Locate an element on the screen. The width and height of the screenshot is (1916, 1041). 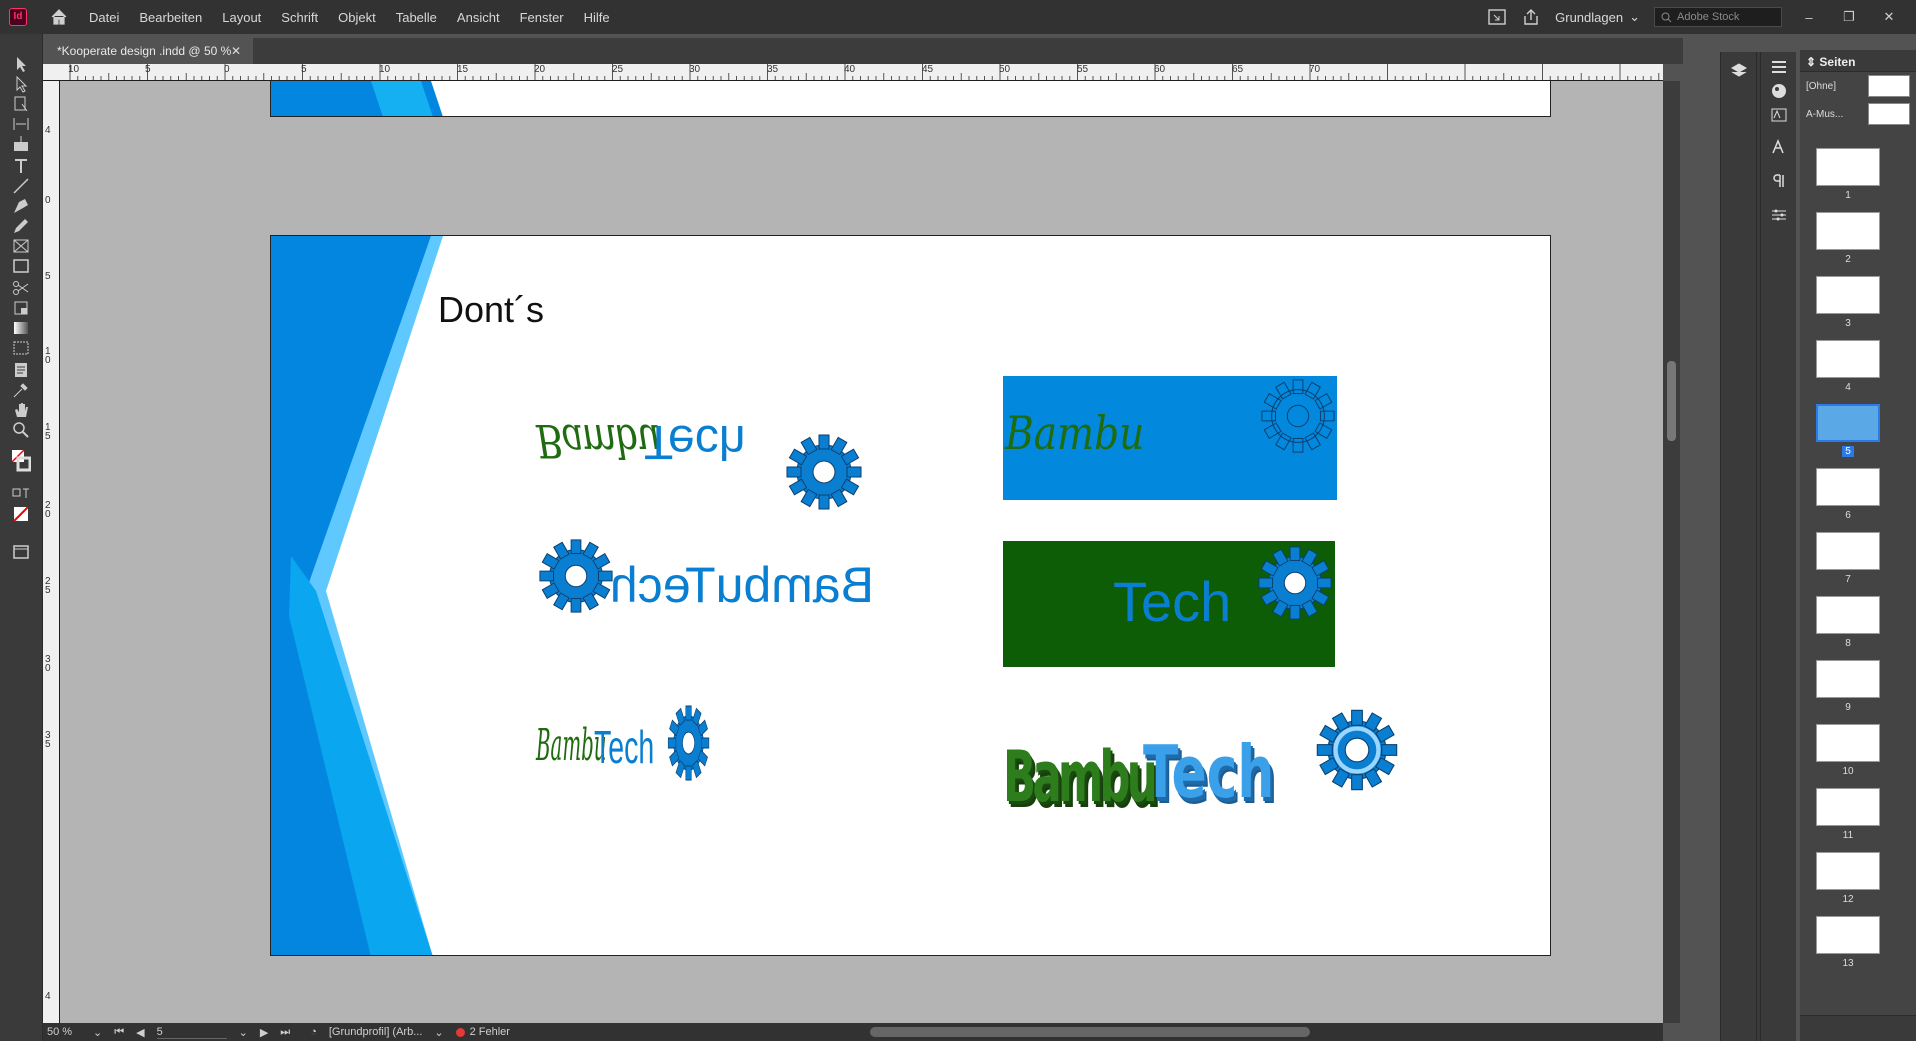
master-none-thumb is located at coordinates (1889, 86).